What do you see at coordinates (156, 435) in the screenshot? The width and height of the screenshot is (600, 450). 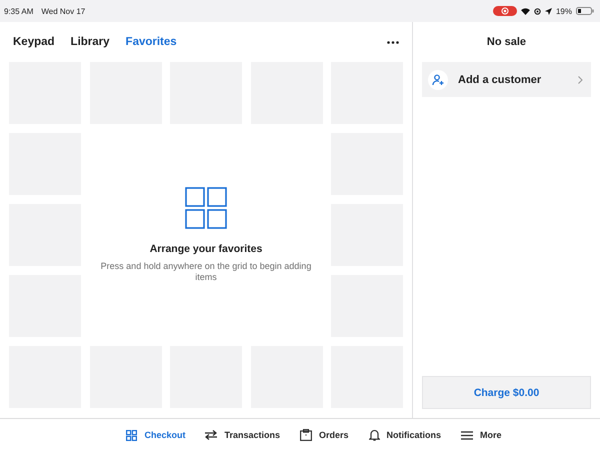 I see `nav-tab: Checkout` at bounding box center [156, 435].